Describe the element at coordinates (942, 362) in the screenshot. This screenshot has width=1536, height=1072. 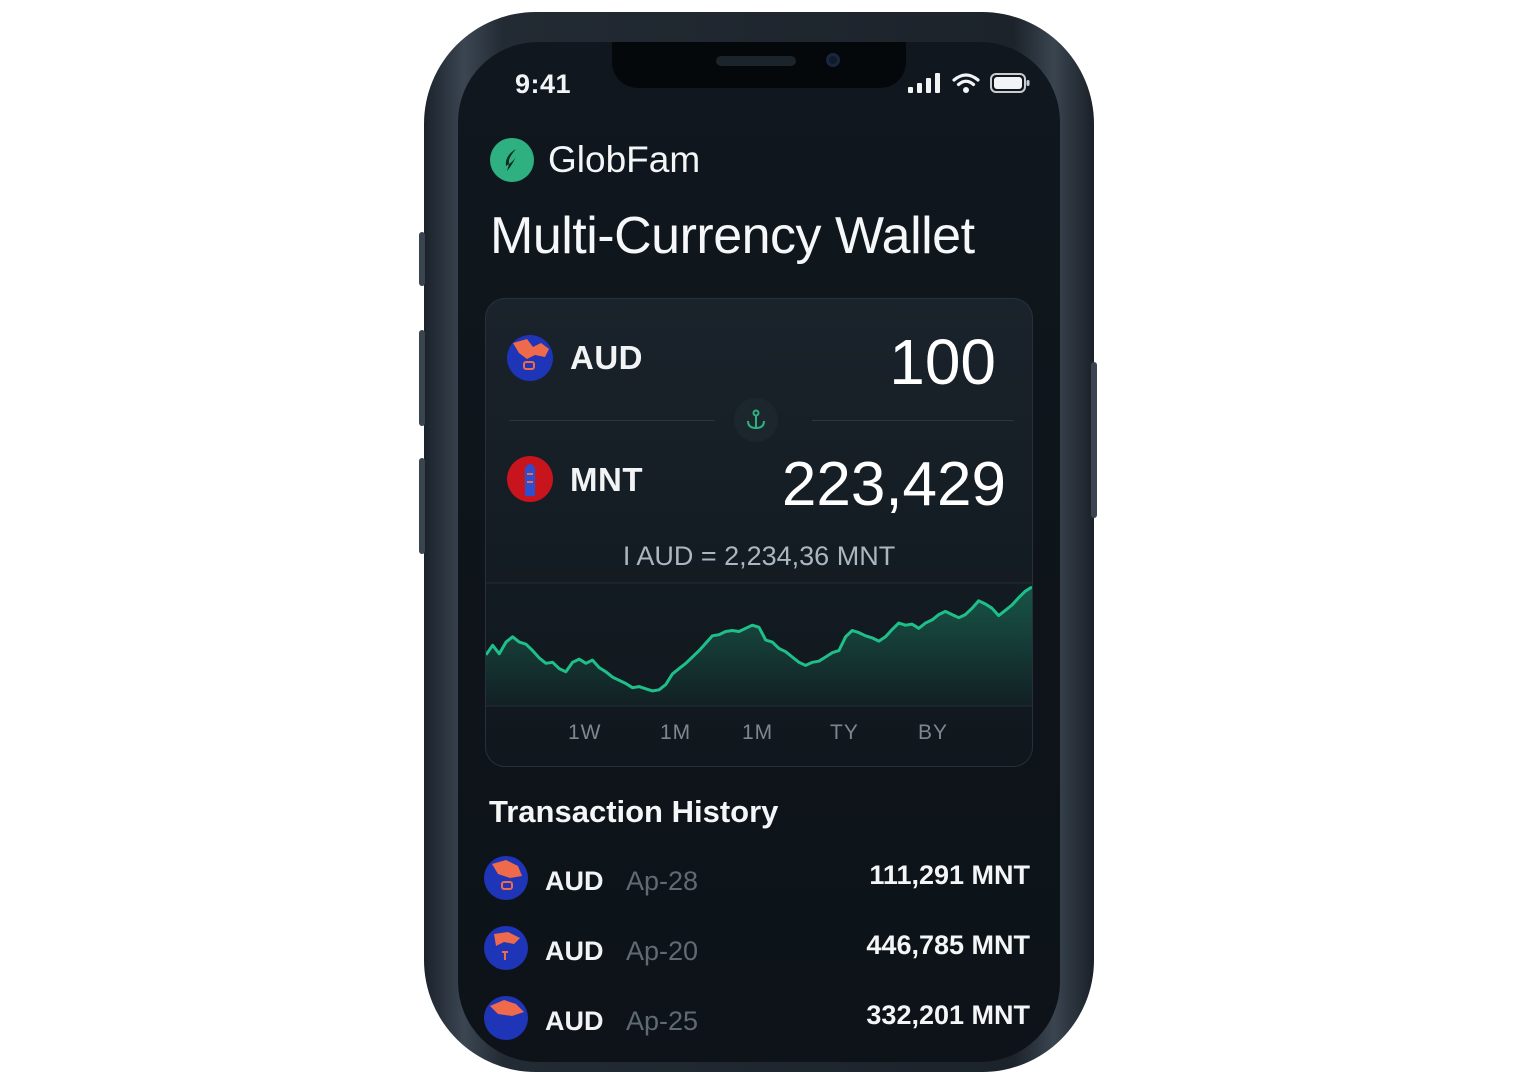
I see `from-amount-input: 100` at that location.